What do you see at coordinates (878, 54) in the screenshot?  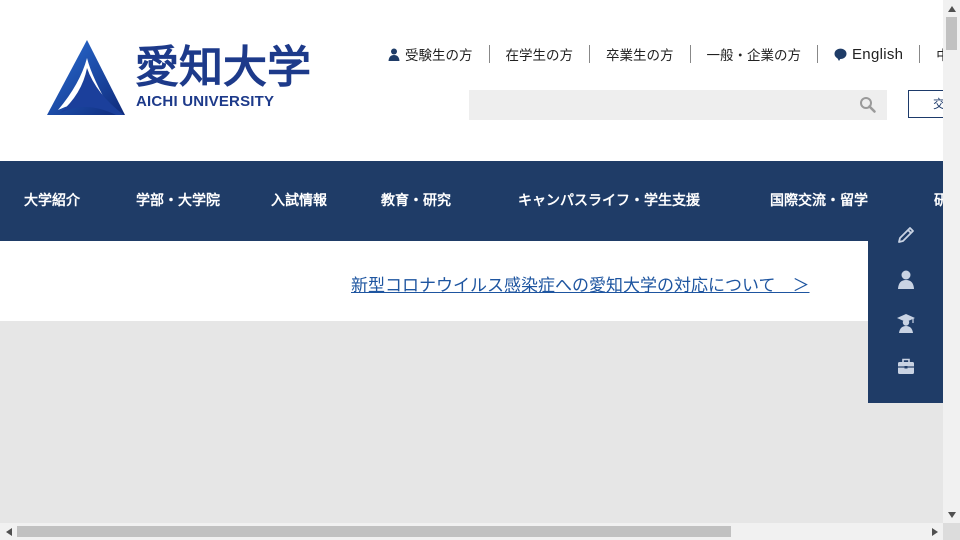 I see `util-item-label: English` at bounding box center [878, 54].